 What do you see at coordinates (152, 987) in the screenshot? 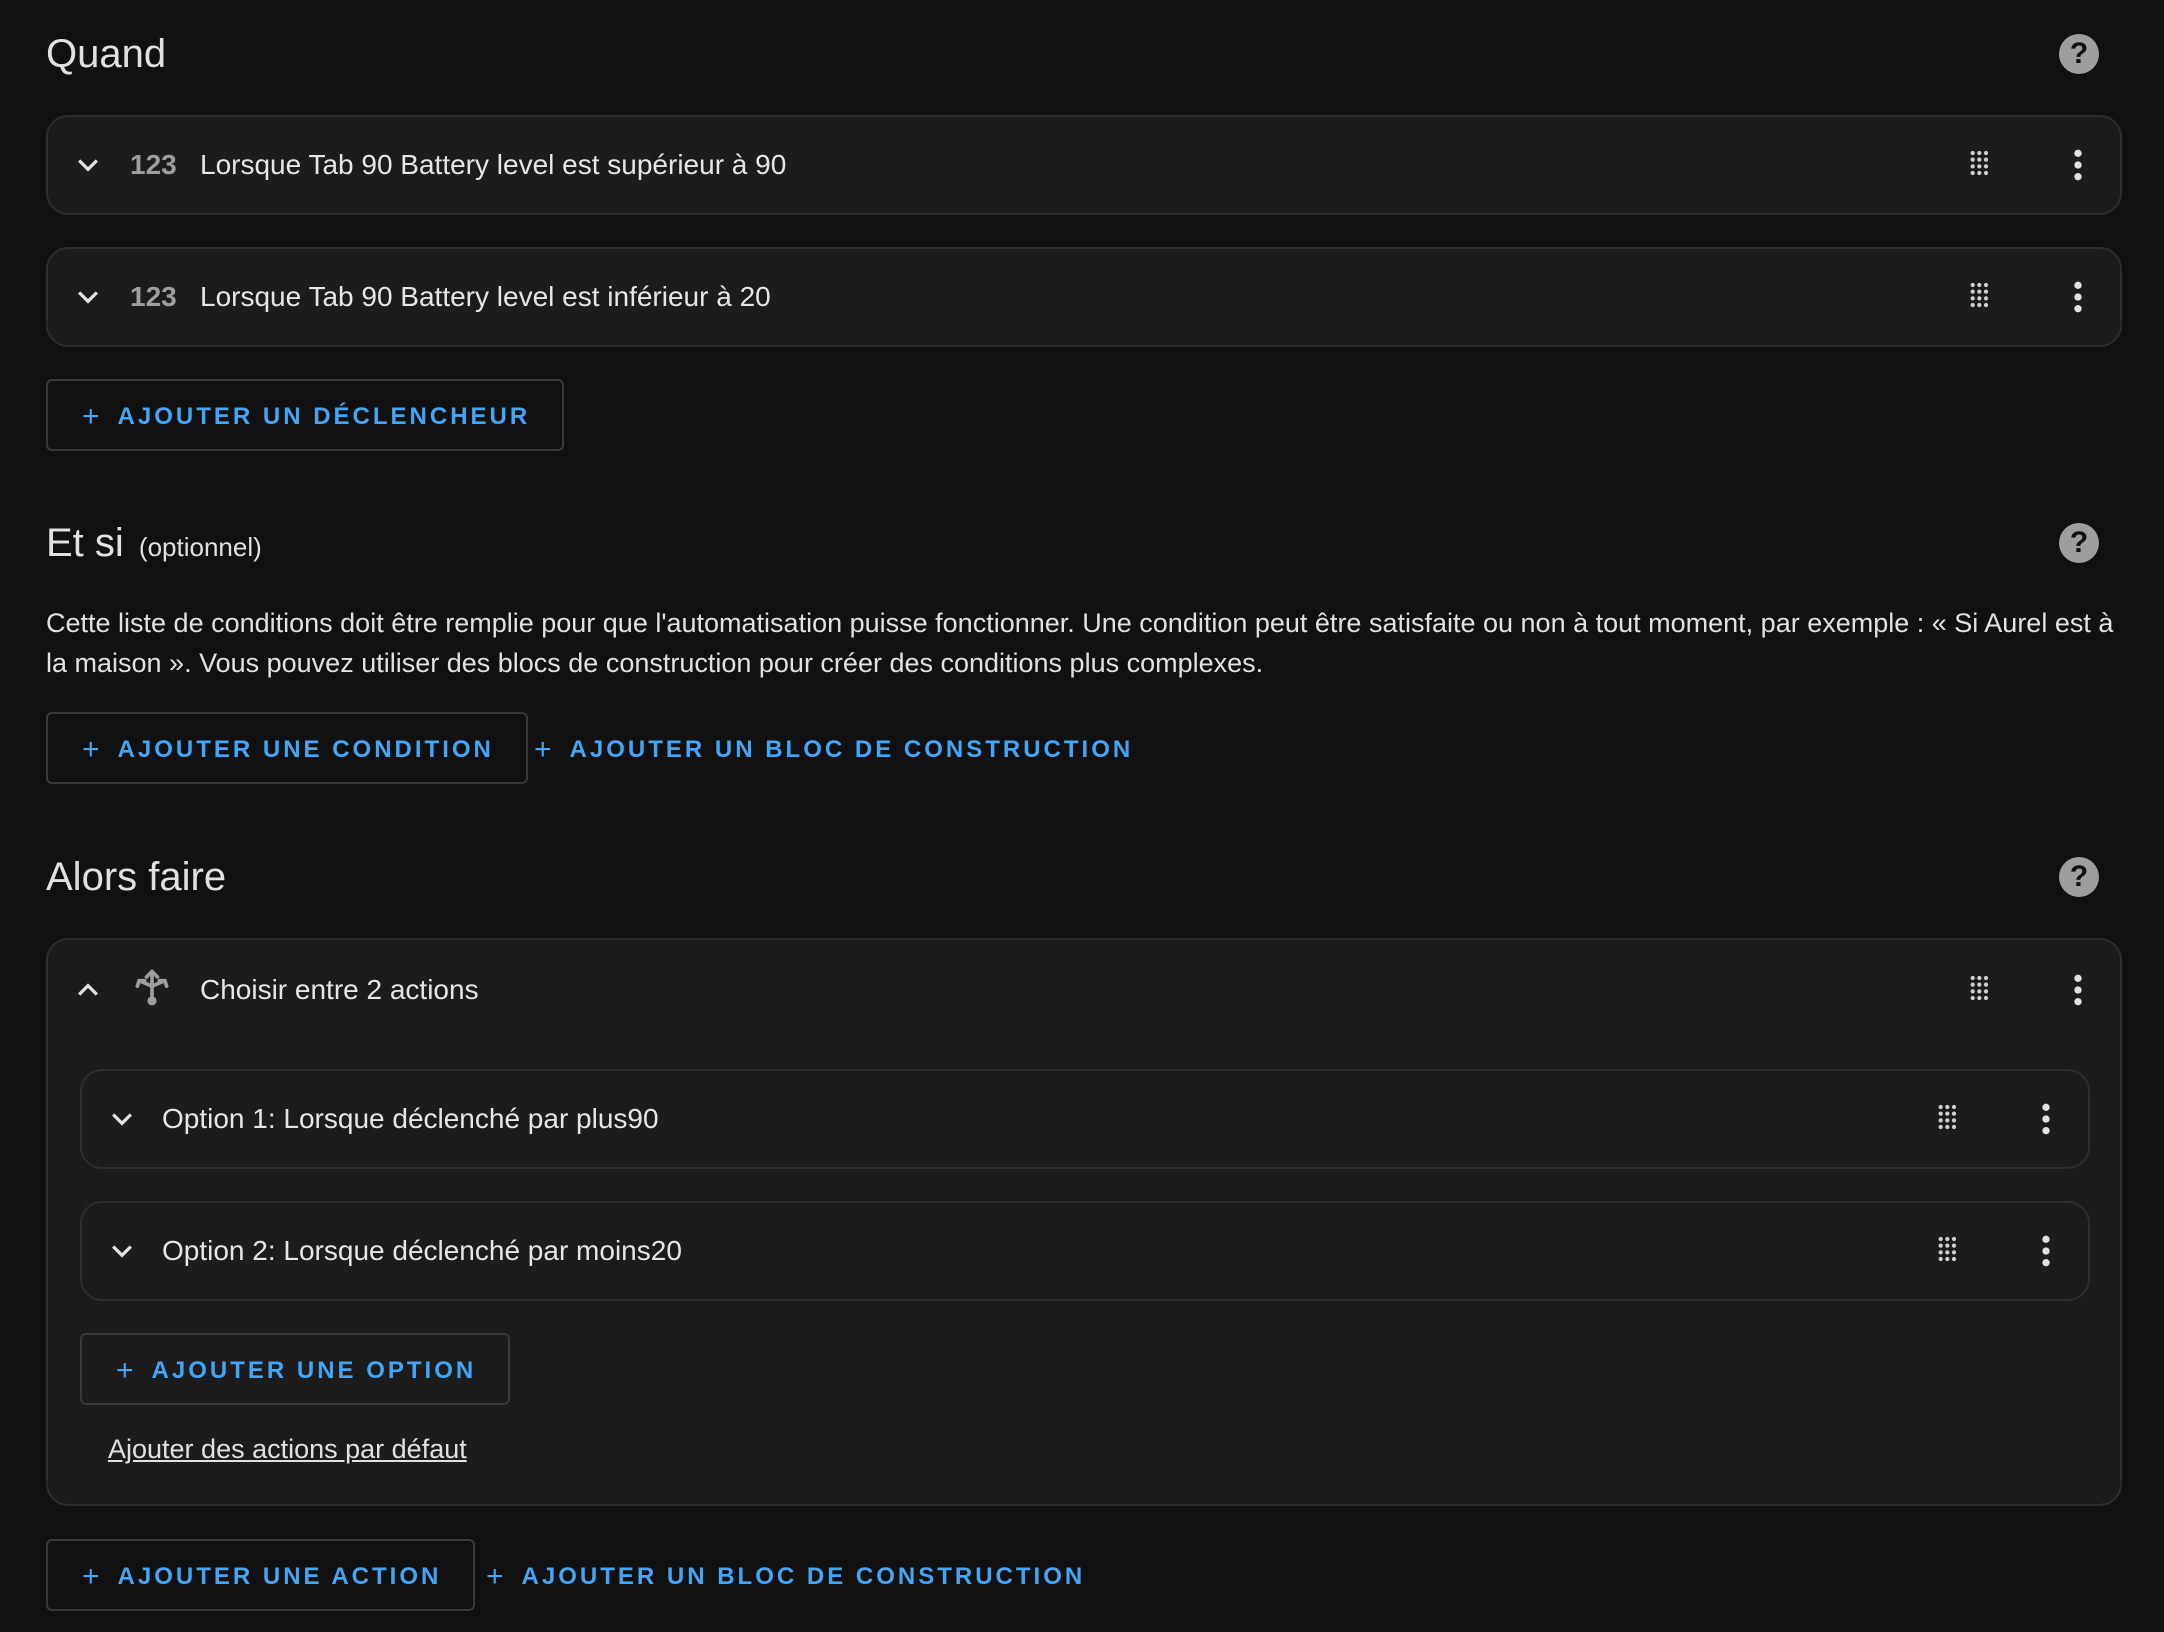
I see `choose-arrows-icon` at bounding box center [152, 987].